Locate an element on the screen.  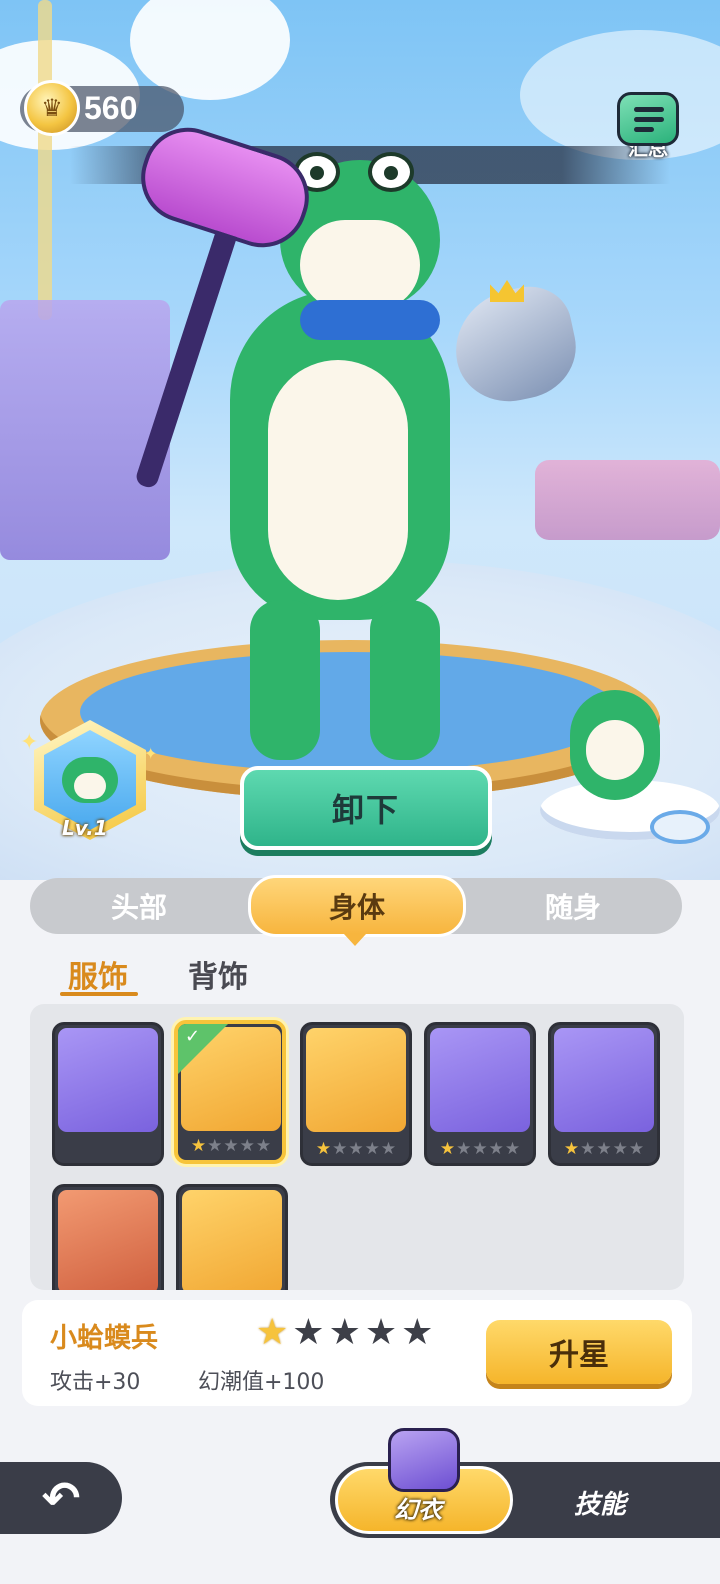
blue-jacket-icon is located at coordinates (108, 1080).